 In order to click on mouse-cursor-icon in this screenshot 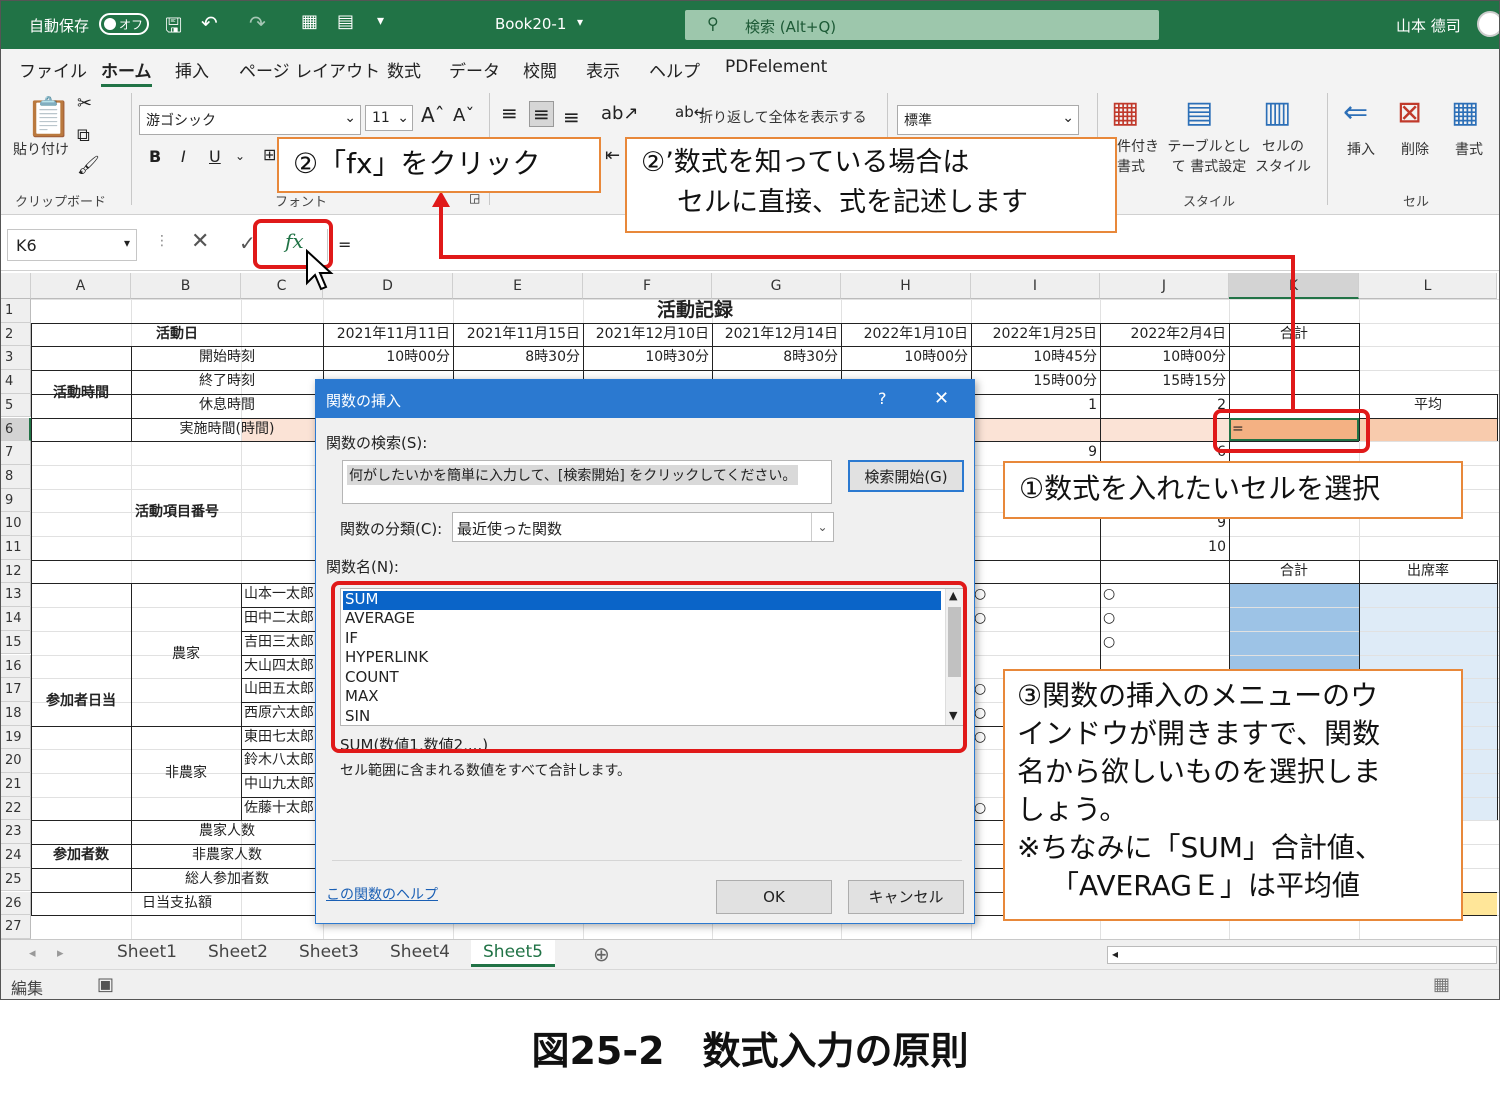, I will do `click(320, 270)`.